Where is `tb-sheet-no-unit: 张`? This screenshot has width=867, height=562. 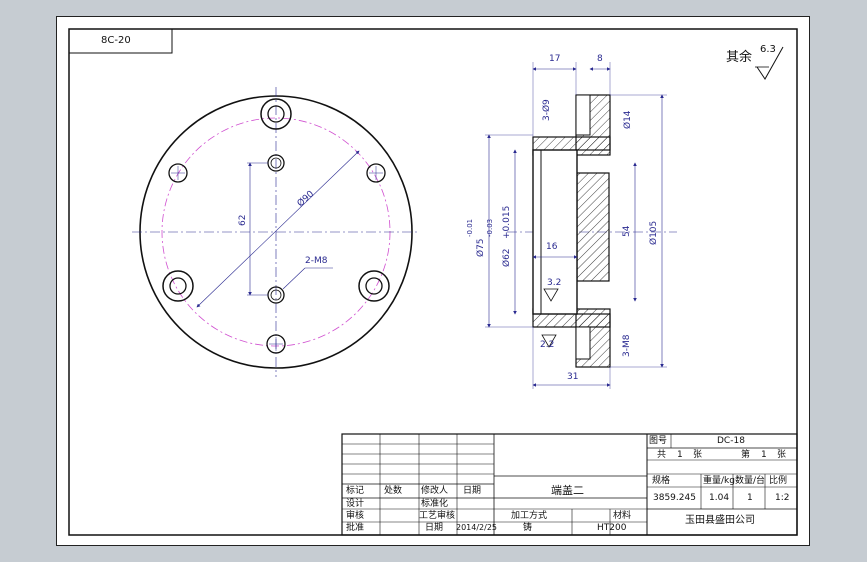
tb-sheet-no-unit: 张 is located at coordinates (782, 455).